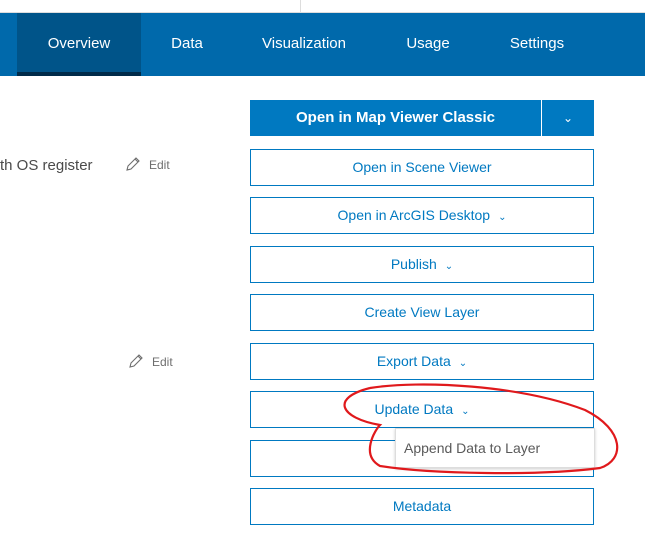  Describe the element at coordinates (414, 409) in the screenshot. I see `button-label: Update Data` at that location.